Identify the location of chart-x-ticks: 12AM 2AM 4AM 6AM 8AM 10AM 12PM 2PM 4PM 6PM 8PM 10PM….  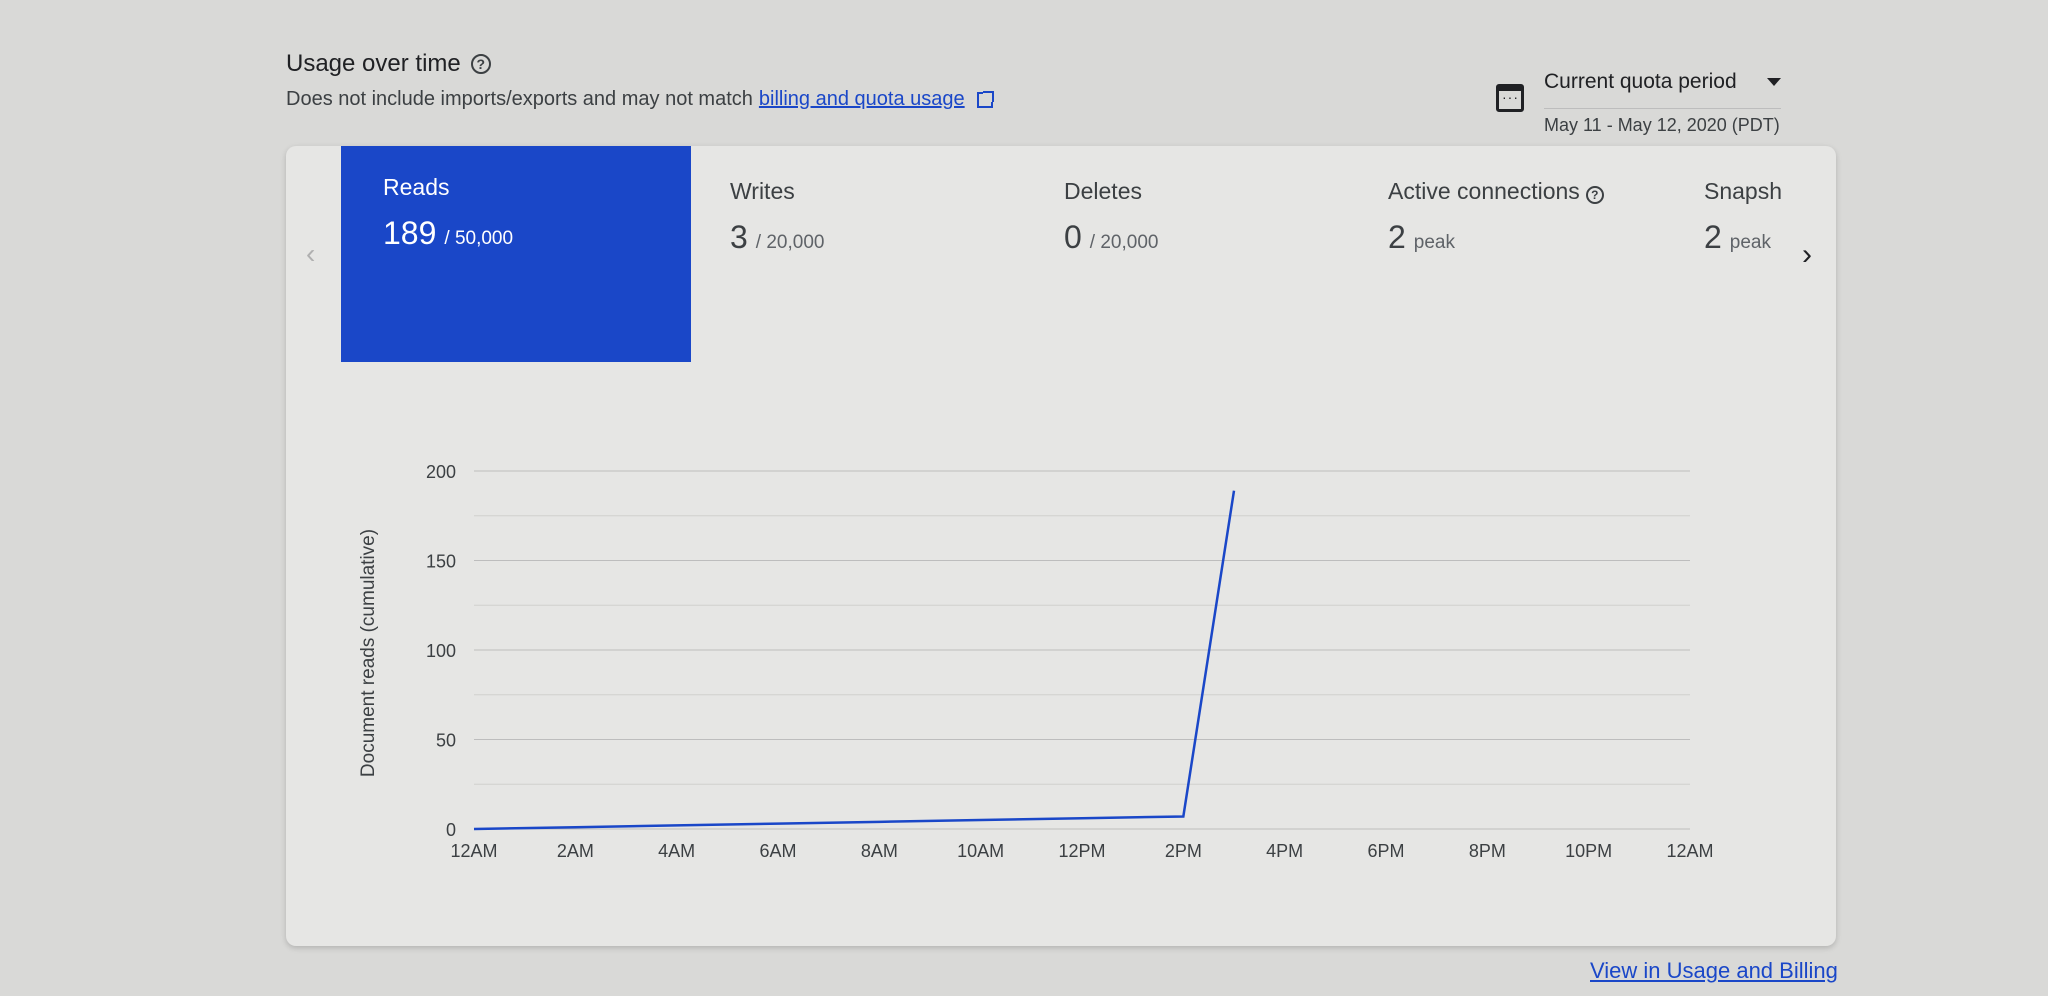
(1081, 851).